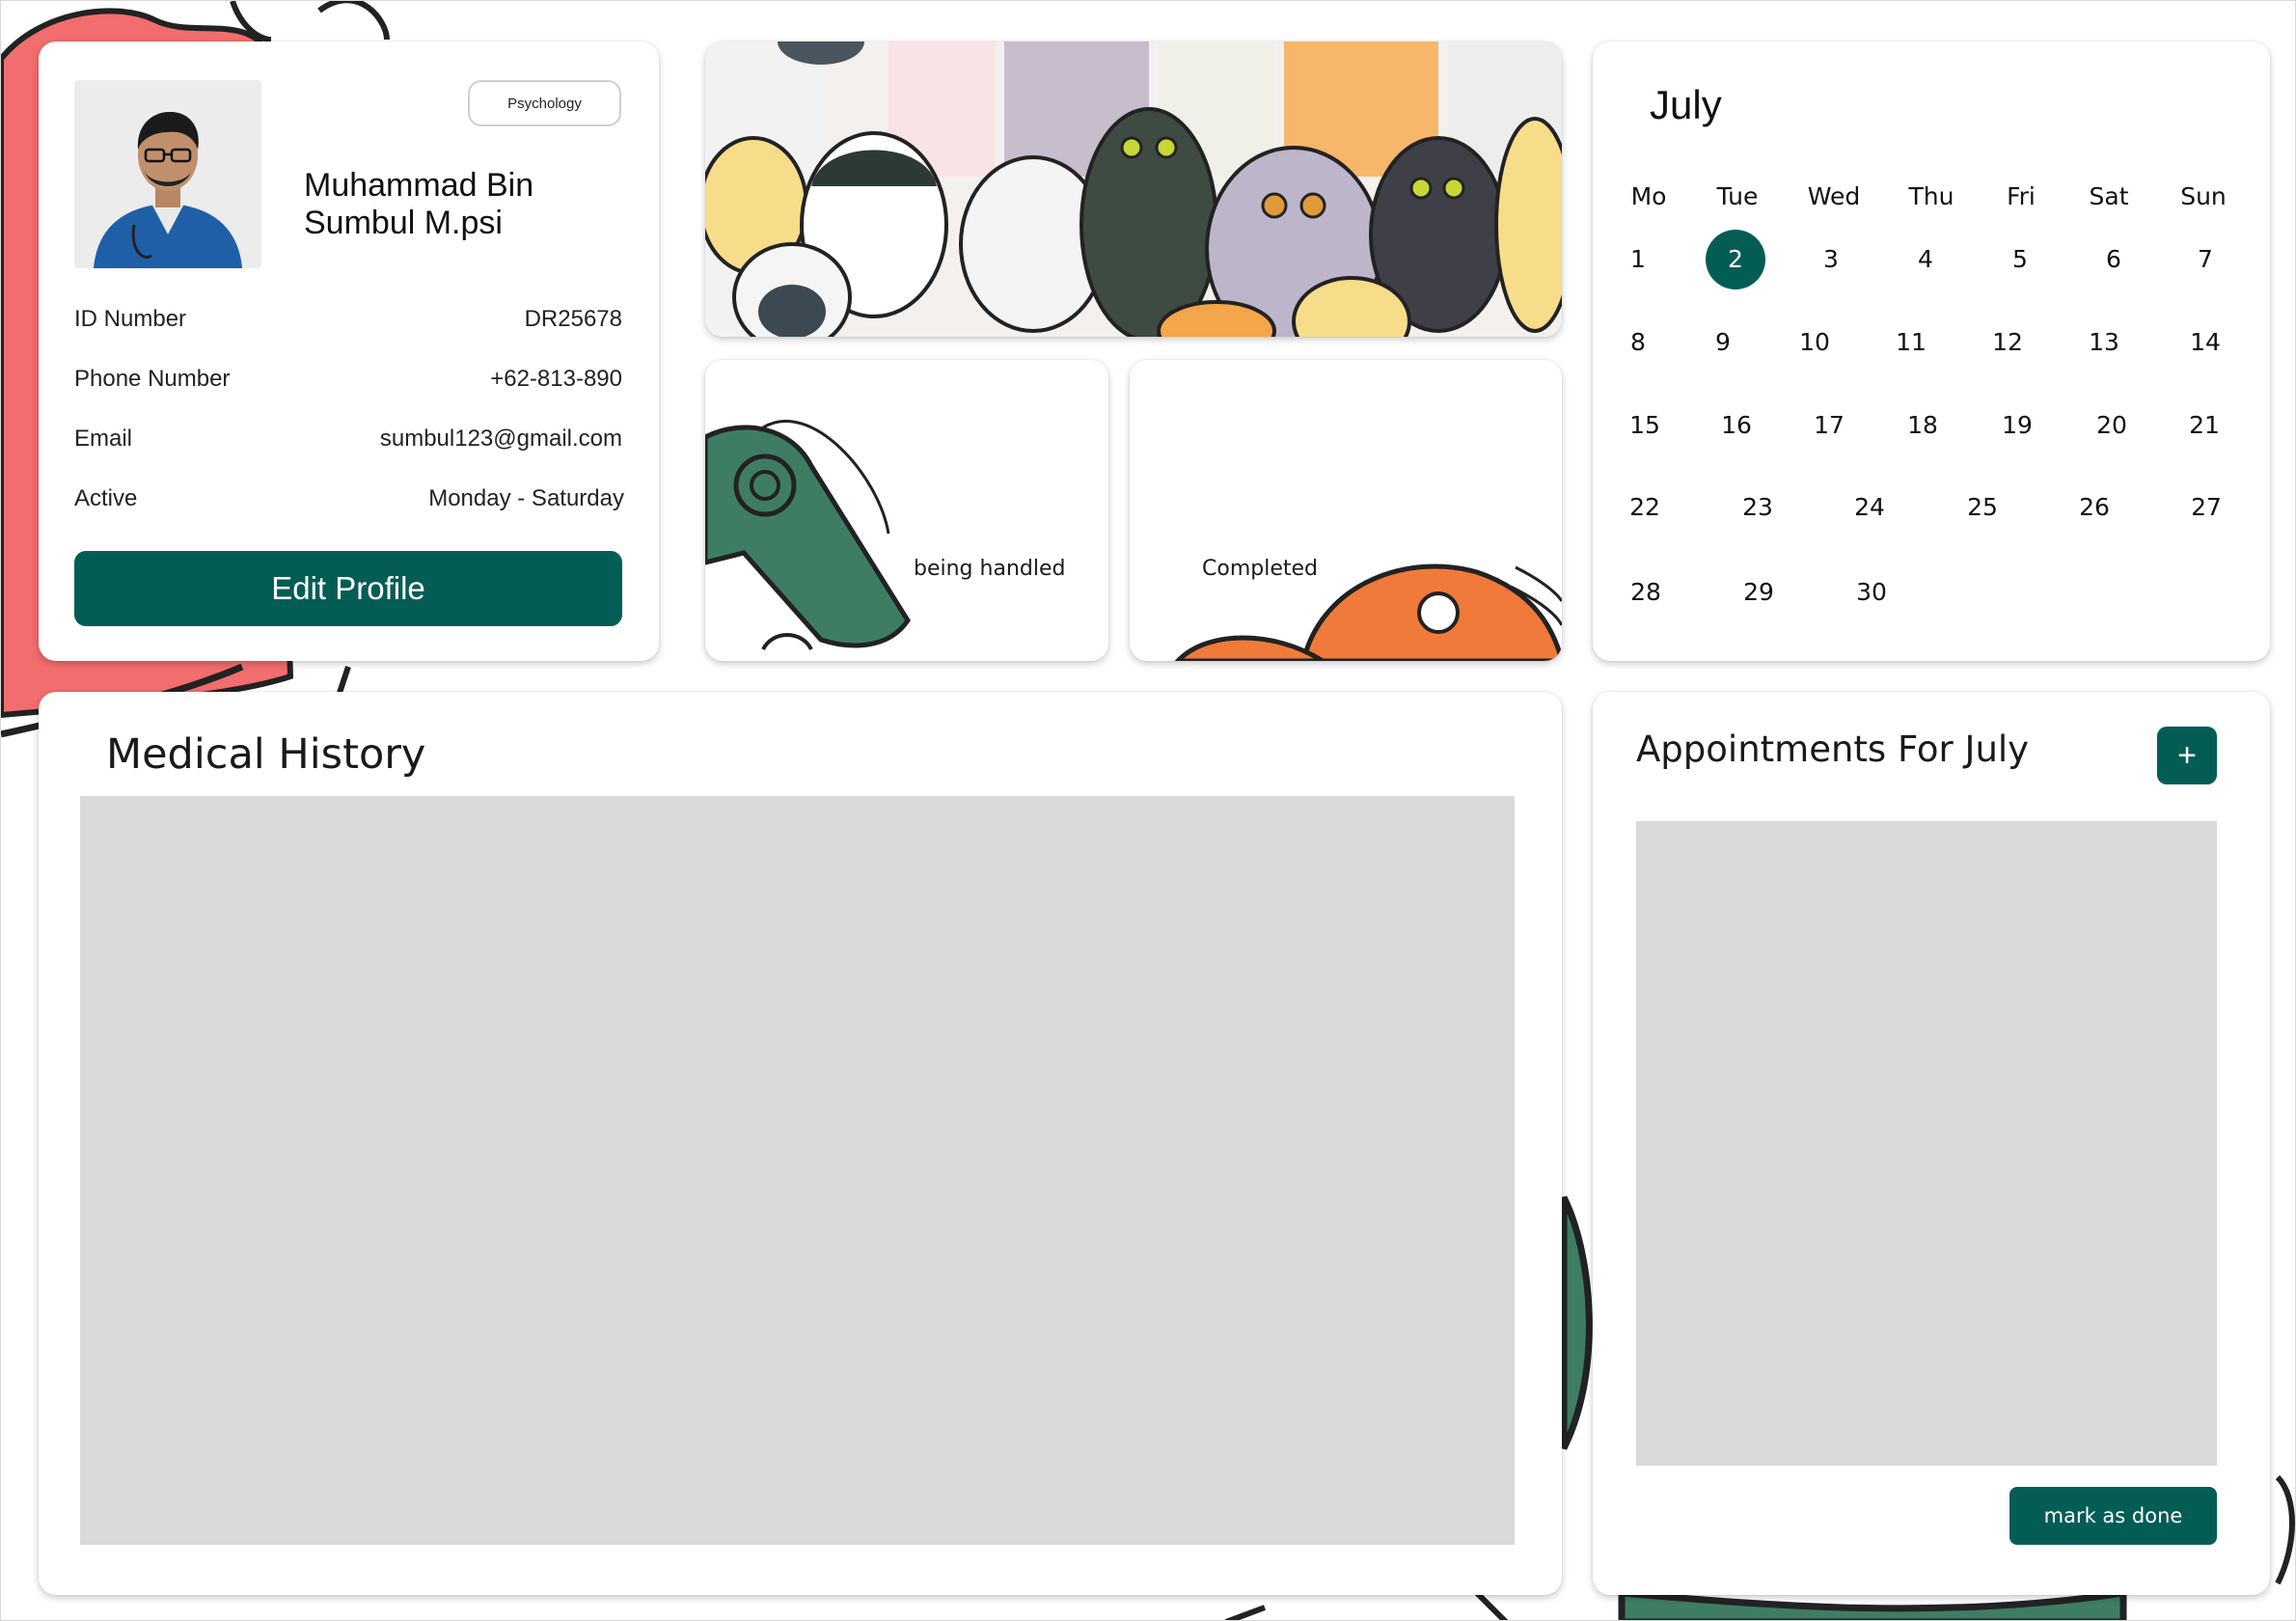  What do you see at coordinates (1686, 105) in the screenshot?
I see `calendar-month: July` at bounding box center [1686, 105].